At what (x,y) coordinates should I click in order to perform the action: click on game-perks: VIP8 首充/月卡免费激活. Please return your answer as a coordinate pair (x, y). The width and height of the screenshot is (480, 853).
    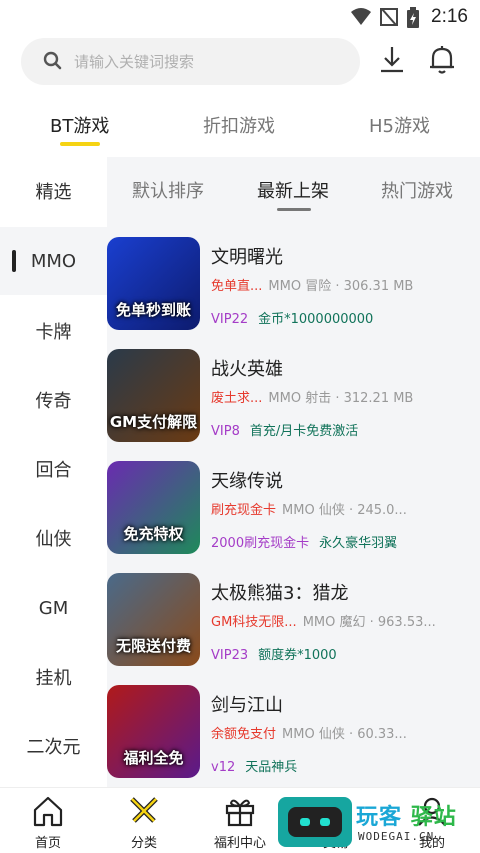
    Looking at the image, I should click on (284, 429).